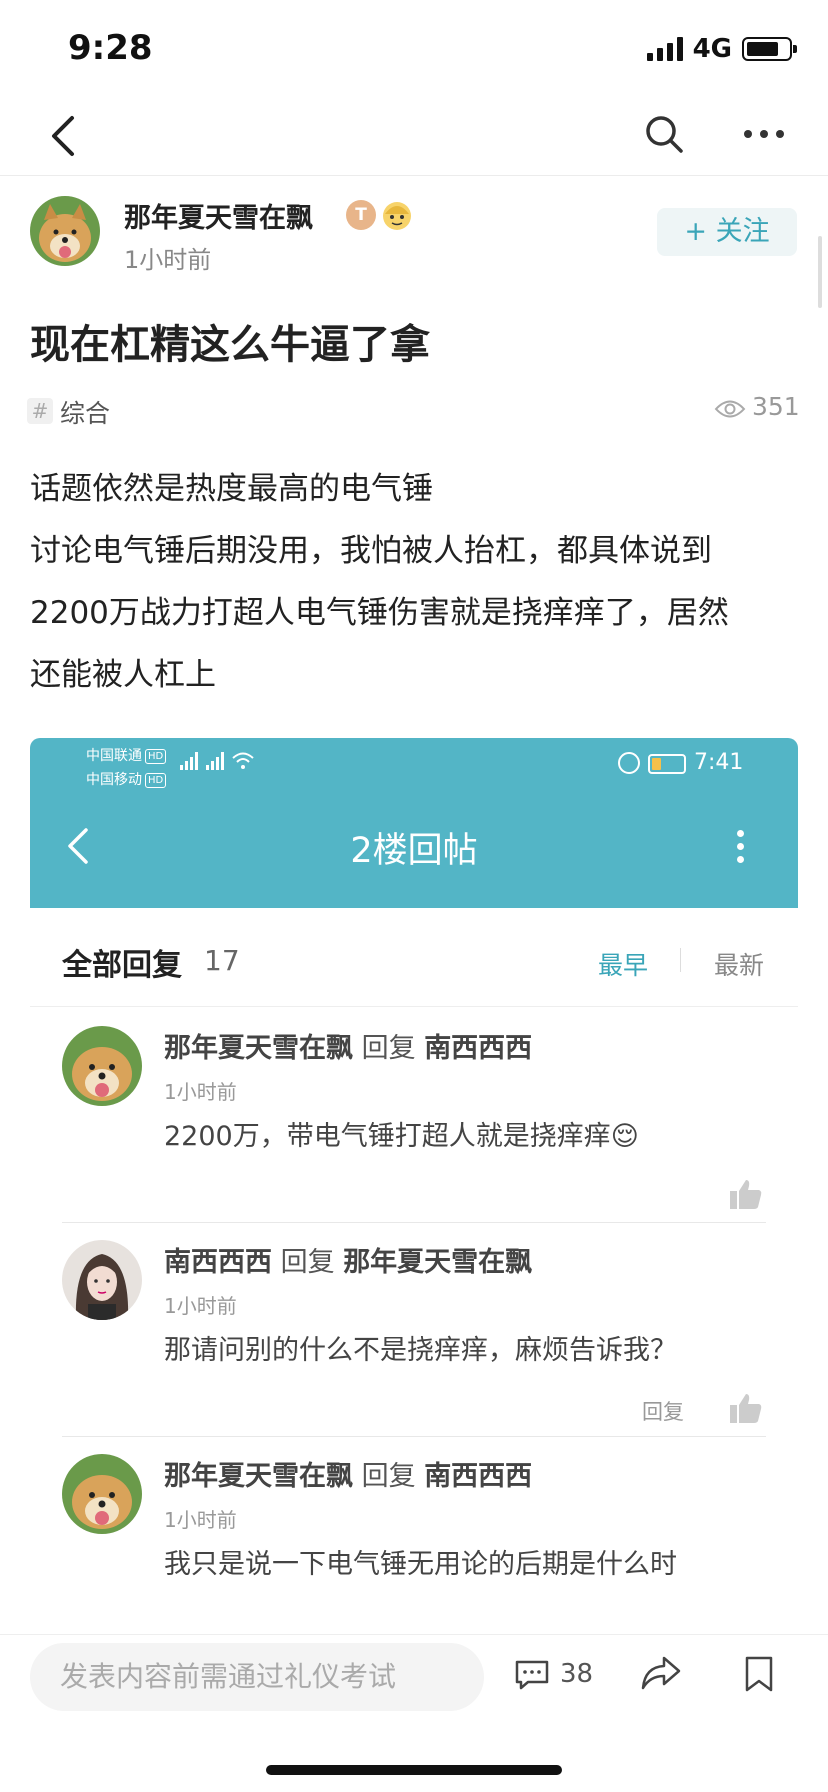 This screenshot has height=1792, width=828. Describe the element at coordinates (759, 1674) in the screenshot. I see `bookmark-icon` at that location.